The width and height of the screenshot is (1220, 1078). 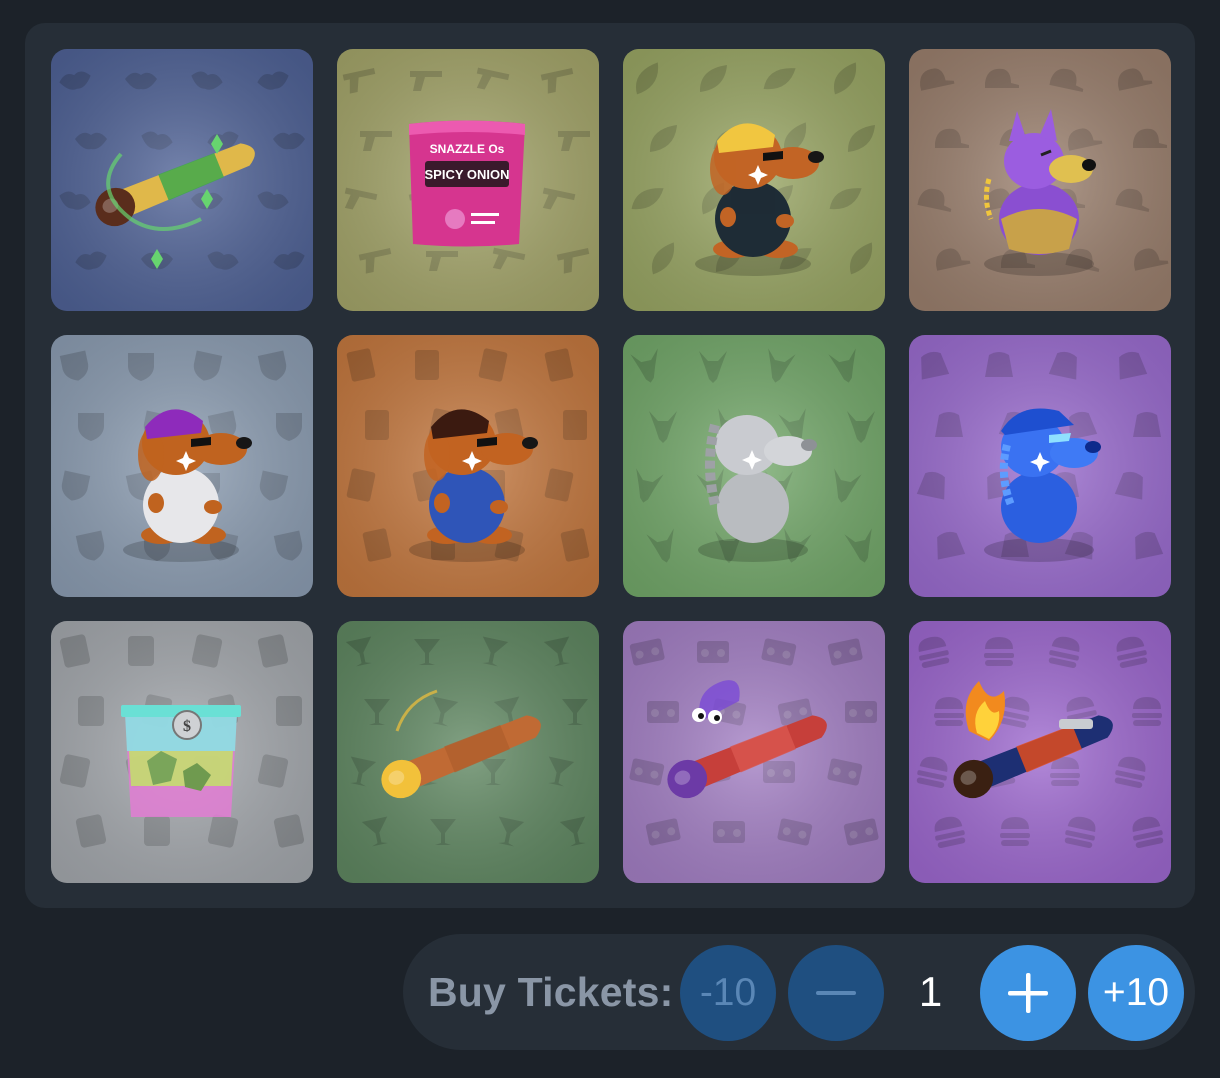 I want to click on rainbow-money-bag-item: $, so click(x=182, y=752).